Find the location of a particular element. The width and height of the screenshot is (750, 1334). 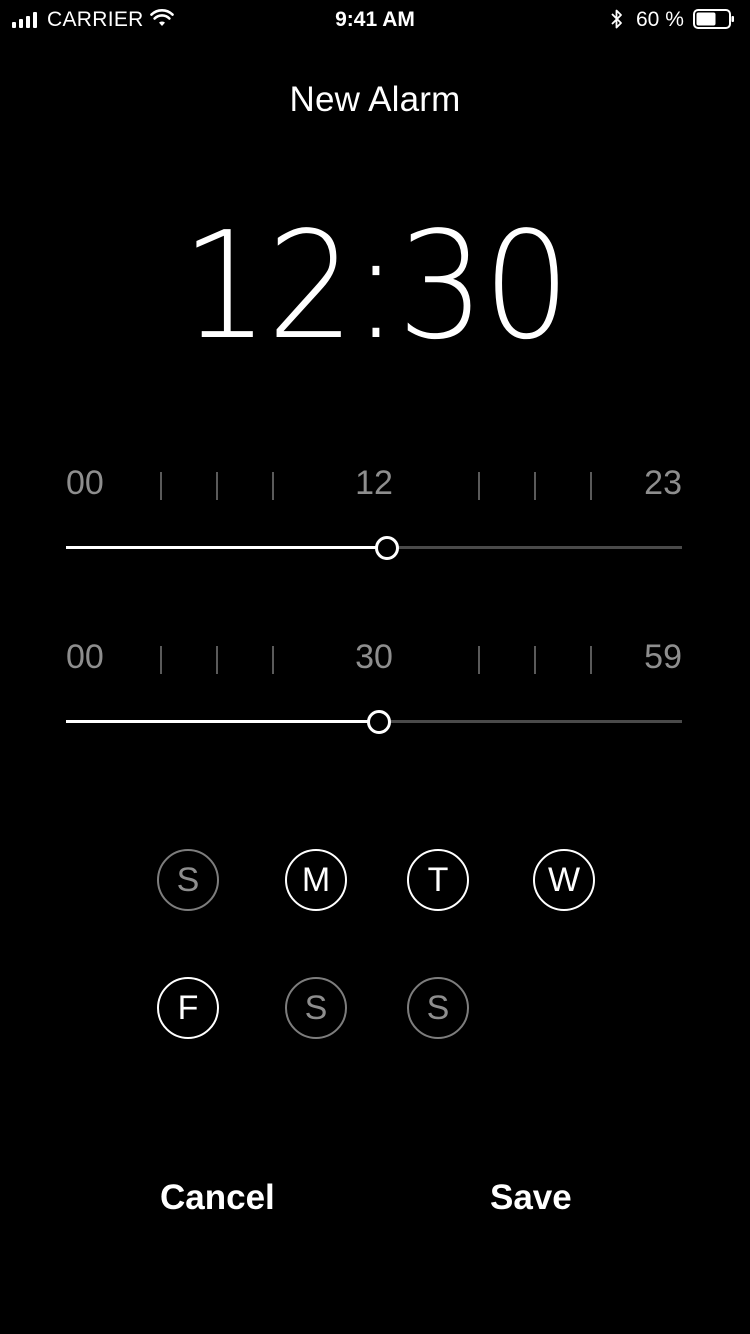

minute-slider-fill is located at coordinates (222, 721).